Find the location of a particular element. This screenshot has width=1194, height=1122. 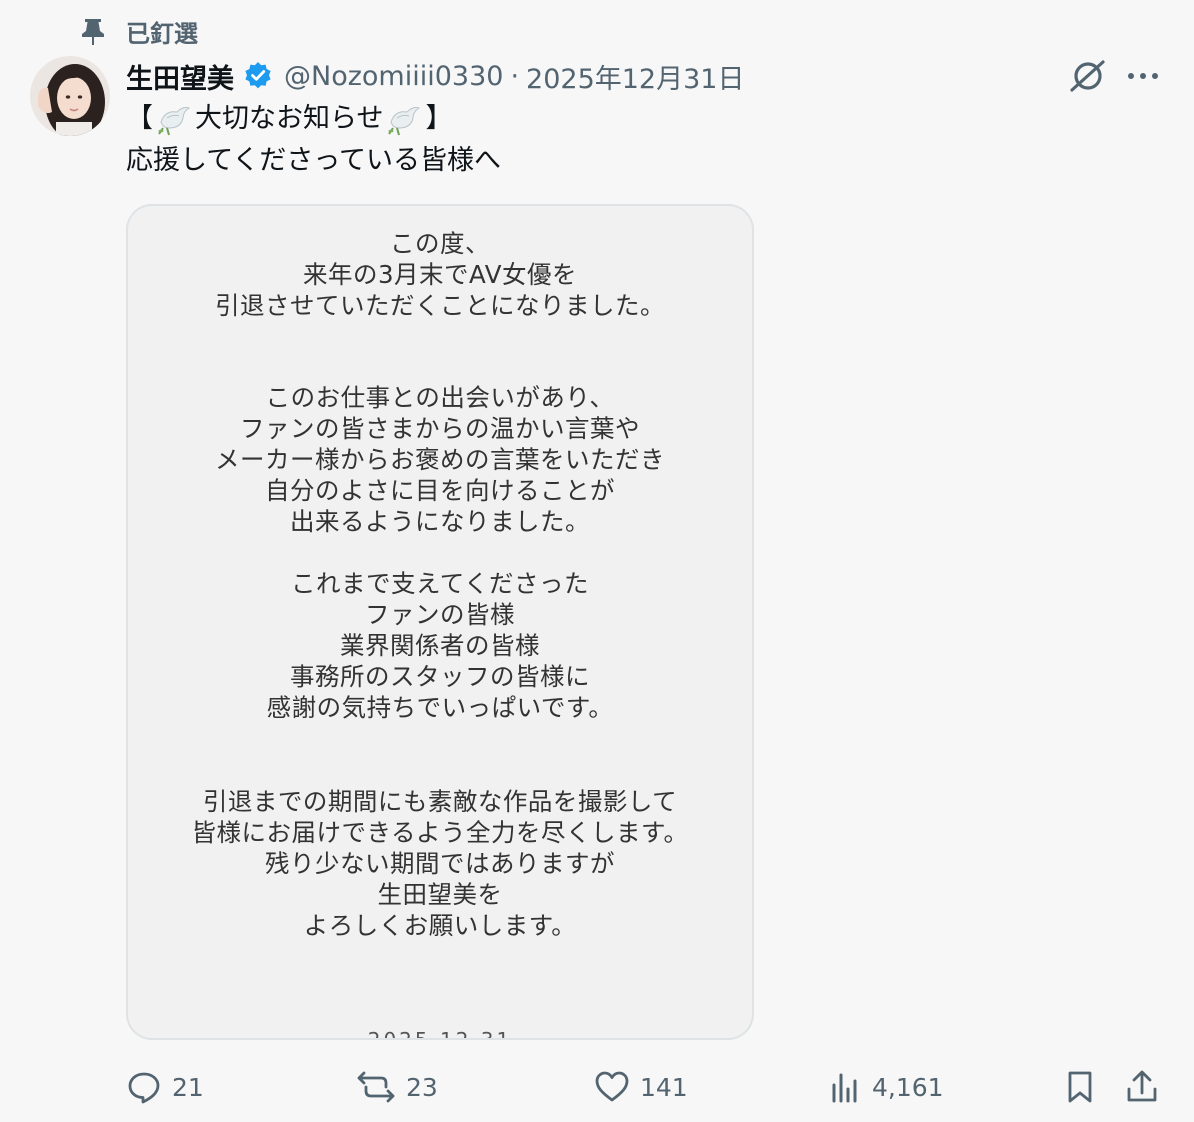

notice-line: 引退させていただくことになりました。 is located at coordinates (440, 305).